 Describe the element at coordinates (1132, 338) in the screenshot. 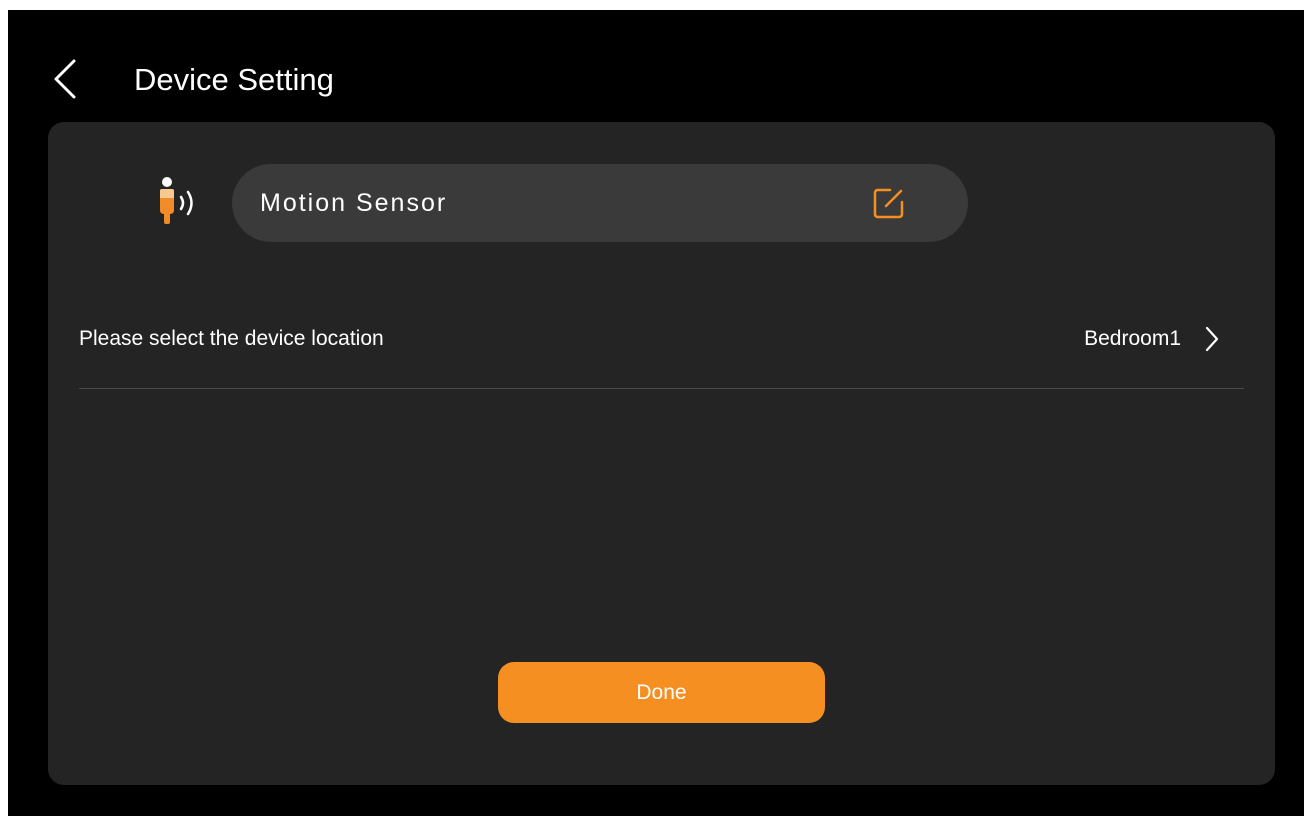

I see `location-value: Bedroom1` at that location.